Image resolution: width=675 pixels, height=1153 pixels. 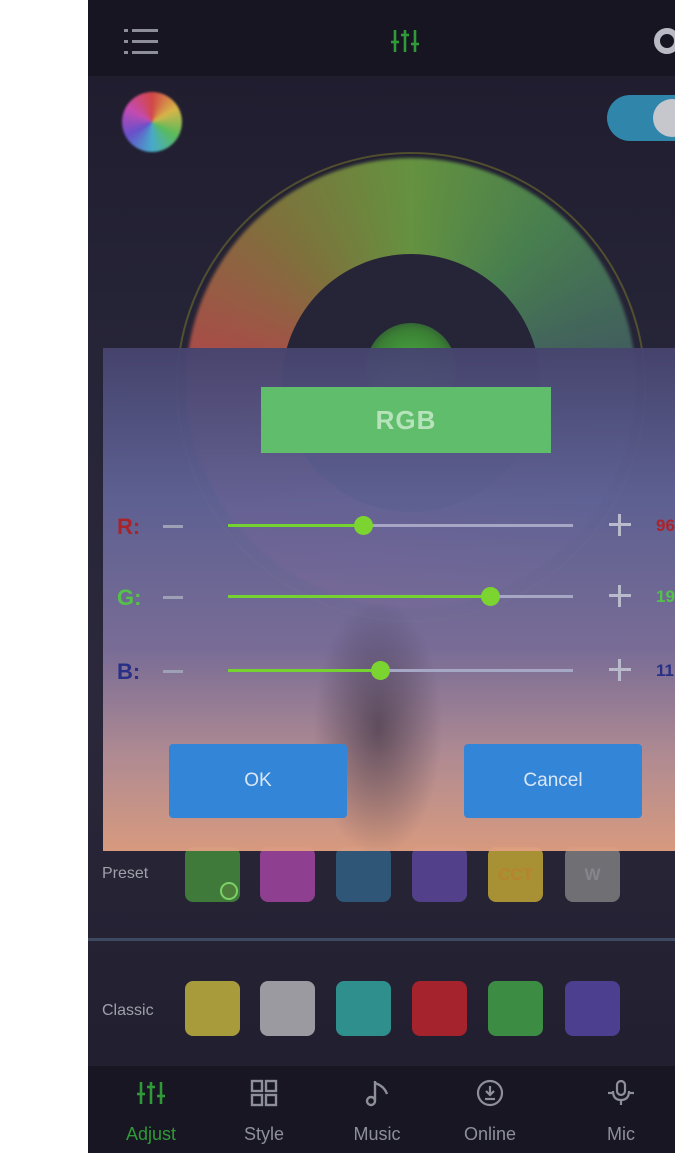 What do you see at coordinates (620, 525) in the screenshot?
I see `channel-r-increment-button` at bounding box center [620, 525].